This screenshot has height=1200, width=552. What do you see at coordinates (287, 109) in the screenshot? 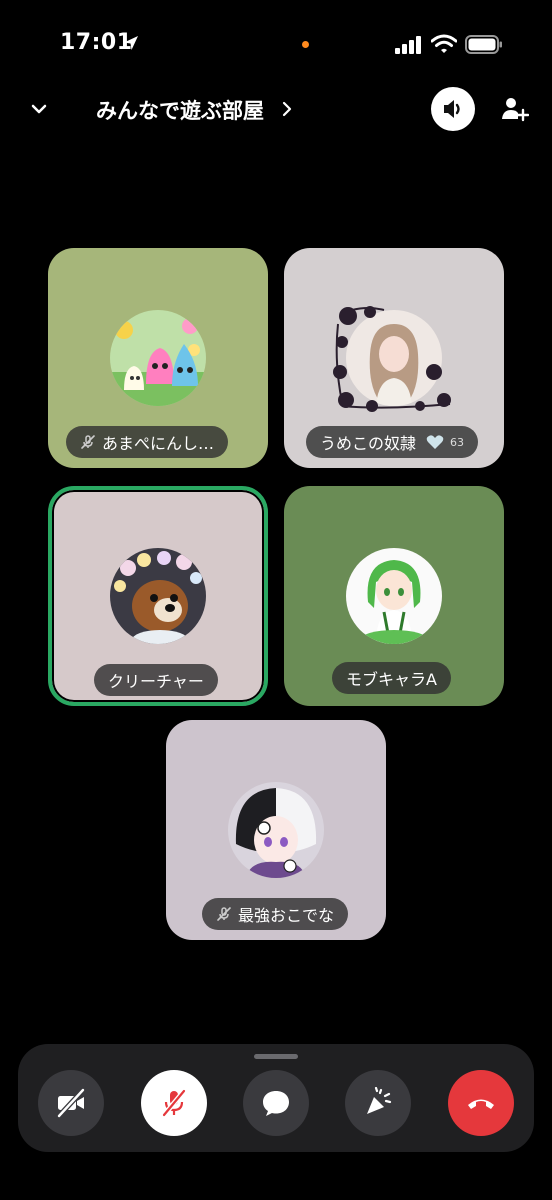
I see `chevron-right-icon` at bounding box center [287, 109].